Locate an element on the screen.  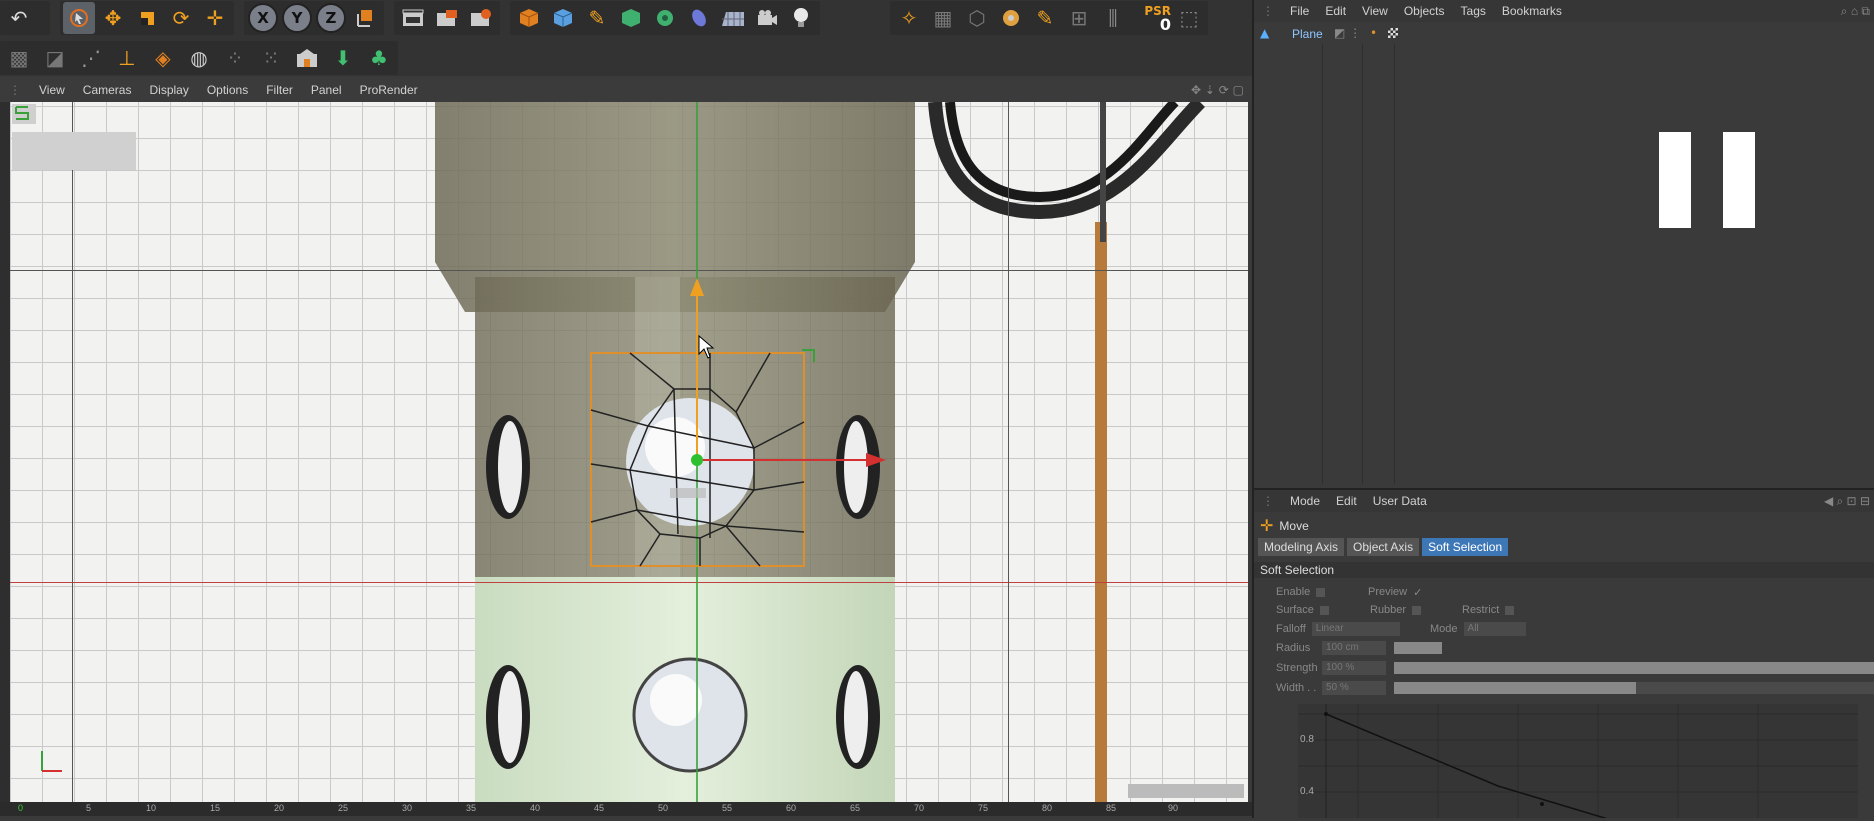
object-name-plane: Plane is located at coordinates (1307, 34).